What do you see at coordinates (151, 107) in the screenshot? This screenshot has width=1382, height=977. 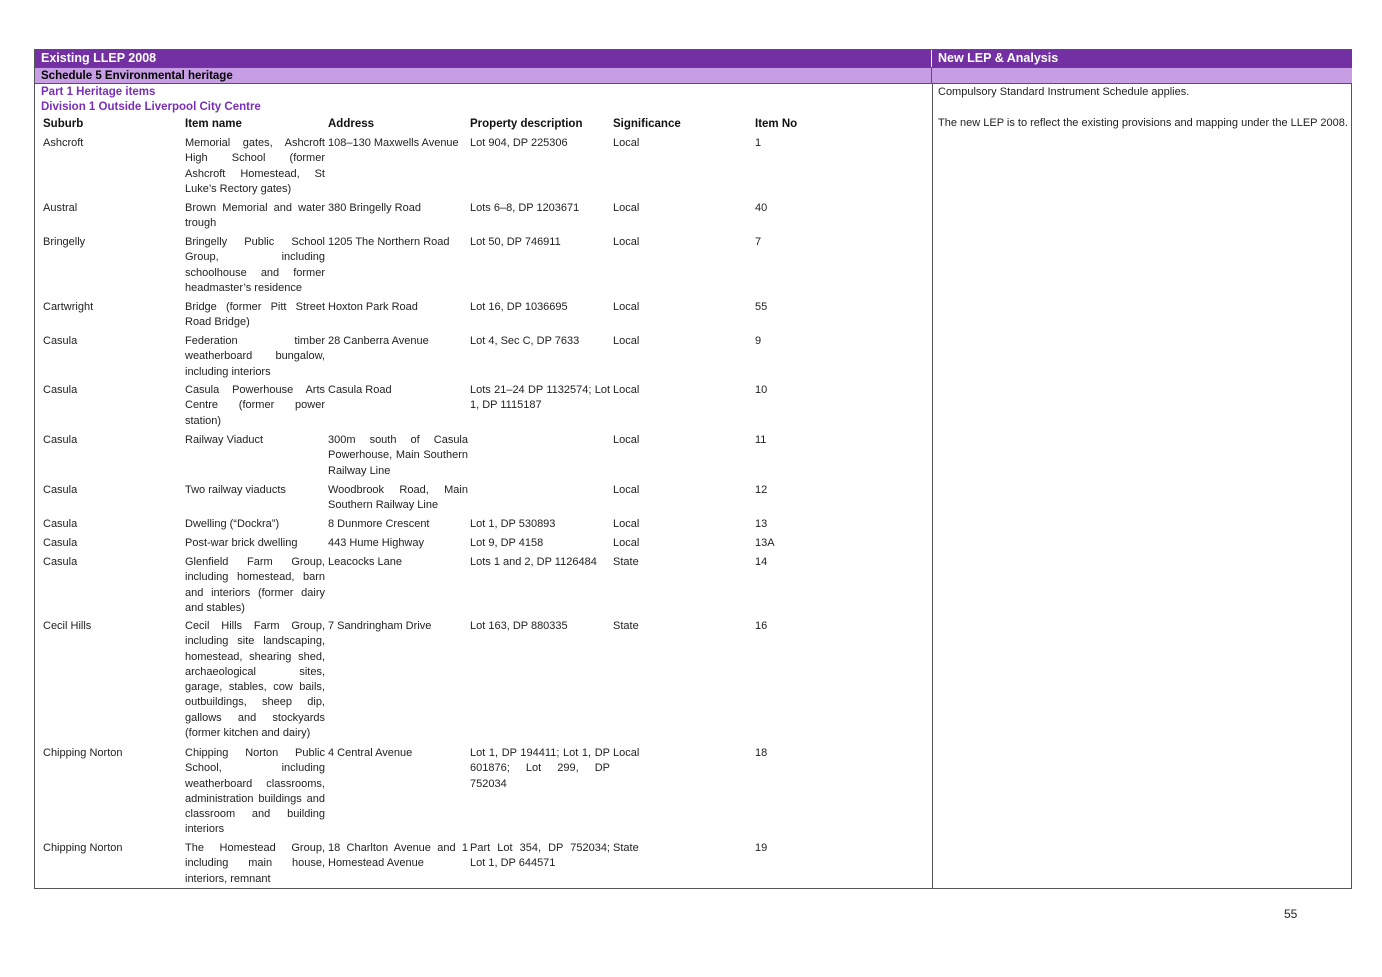 I see `division-title: Division 1 Outside Liverpool City Centre` at bounding box center [151, 107].